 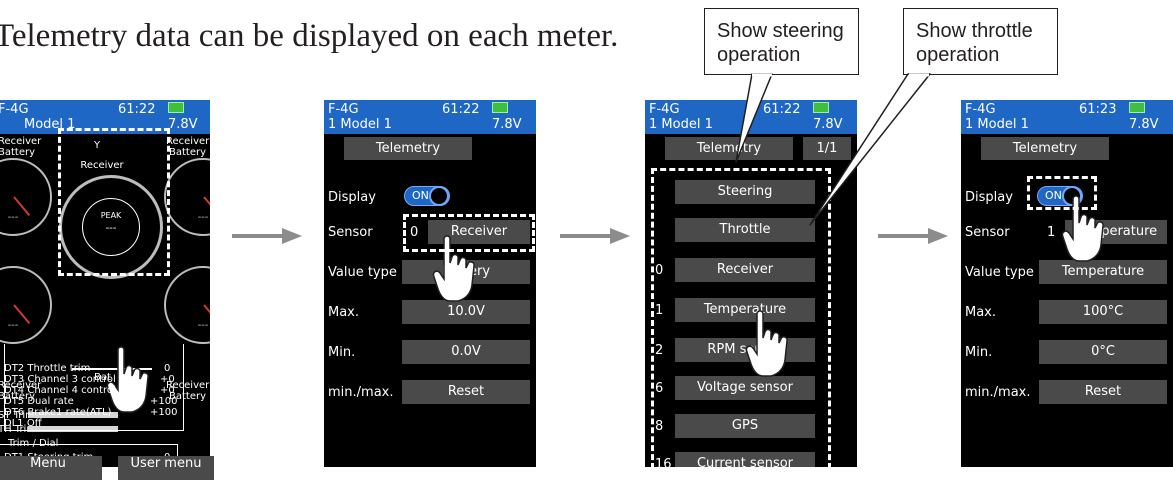 I want to click on max-value-button: 100°C, so click(x=1103, y=312).